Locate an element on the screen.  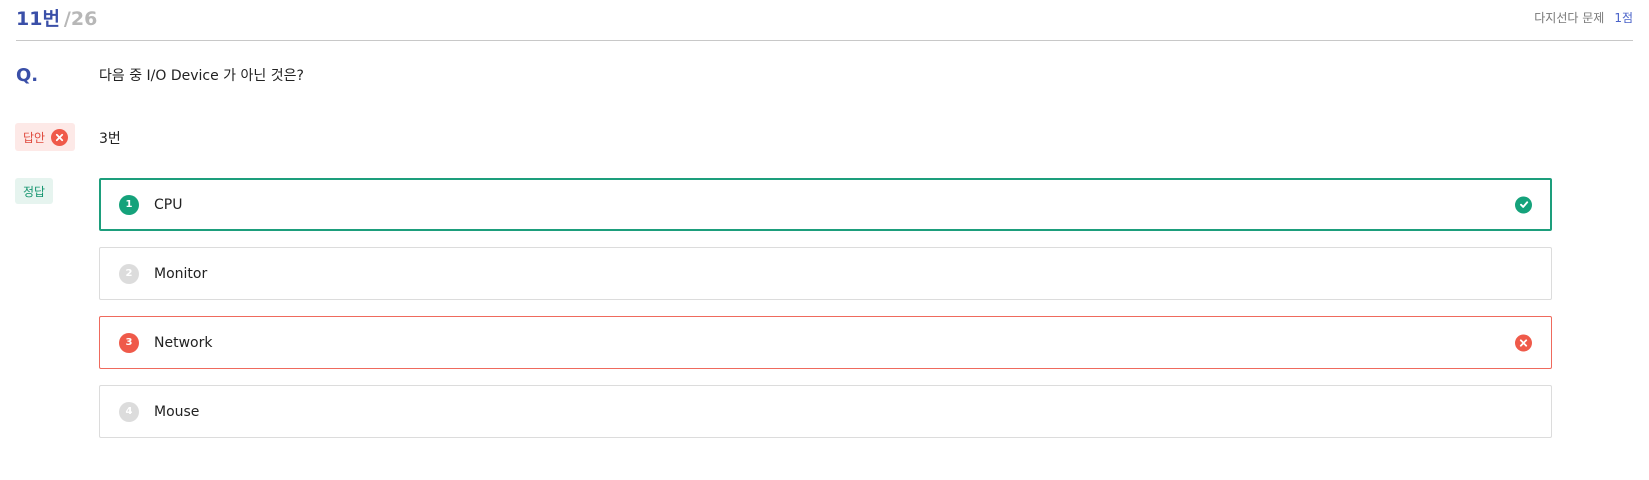
answer-value: 3번 is located at coordinates (110, 139).